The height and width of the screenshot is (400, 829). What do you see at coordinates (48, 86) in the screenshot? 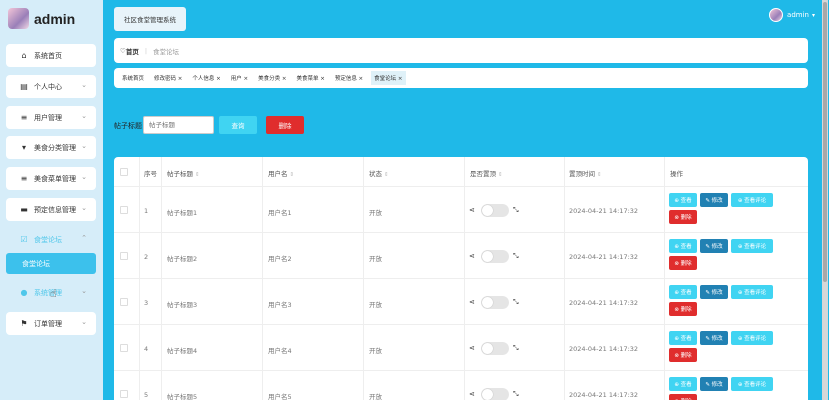
I see `sidebar-item-label: 个人中心` at bounding box center [48, 86].